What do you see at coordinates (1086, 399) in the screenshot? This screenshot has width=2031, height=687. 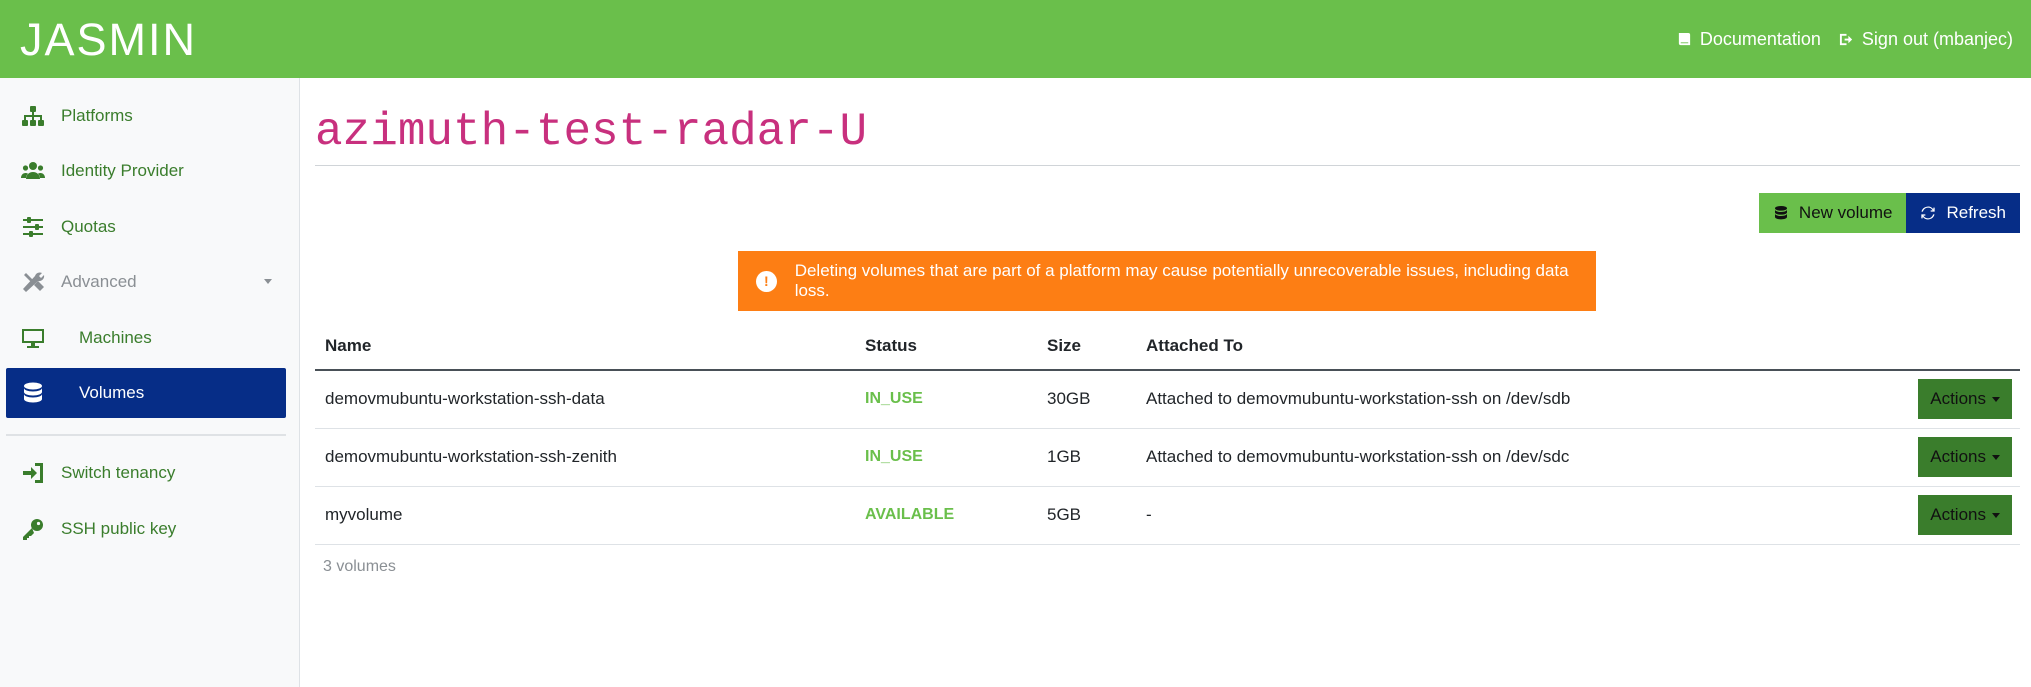 I see `volume-size: 30GB` at bounding box center [1086, 399].